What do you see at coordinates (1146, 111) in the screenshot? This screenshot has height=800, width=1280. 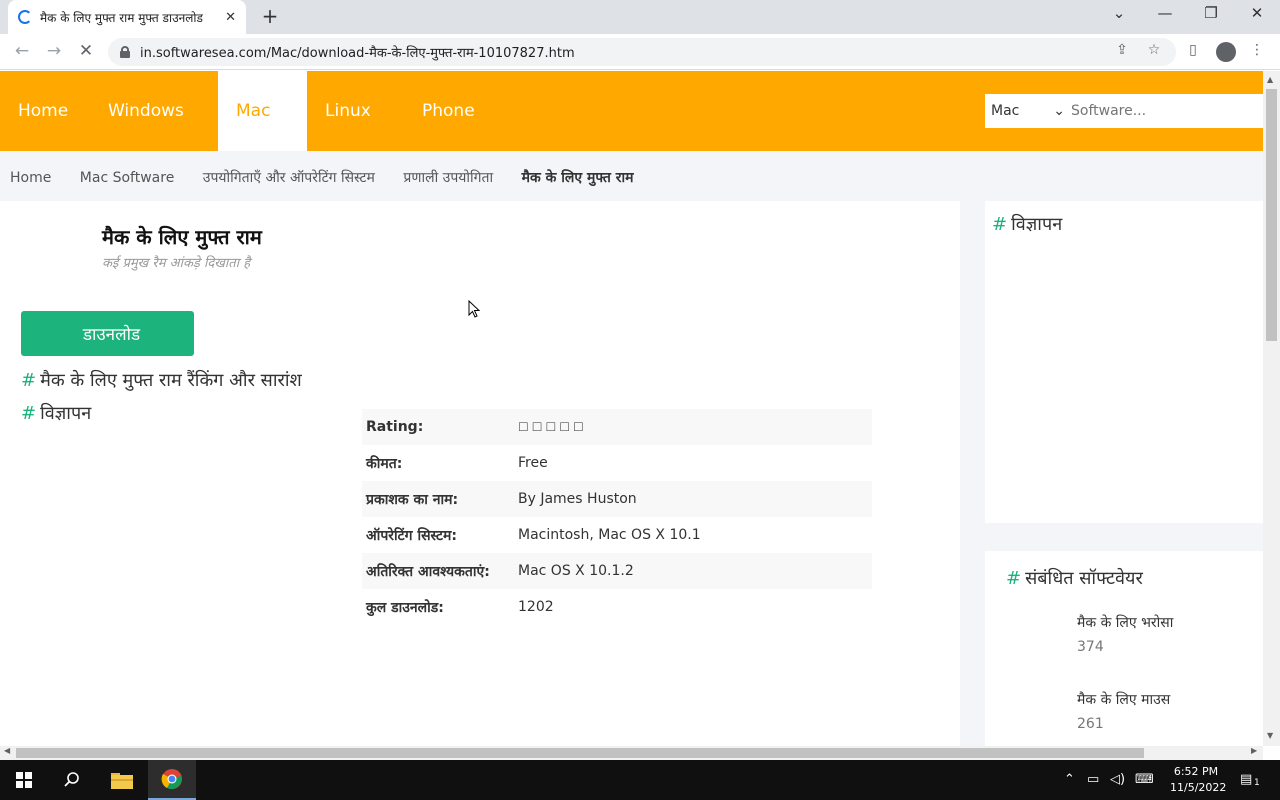 I see `search-input` at bounding box center [1146, 111].